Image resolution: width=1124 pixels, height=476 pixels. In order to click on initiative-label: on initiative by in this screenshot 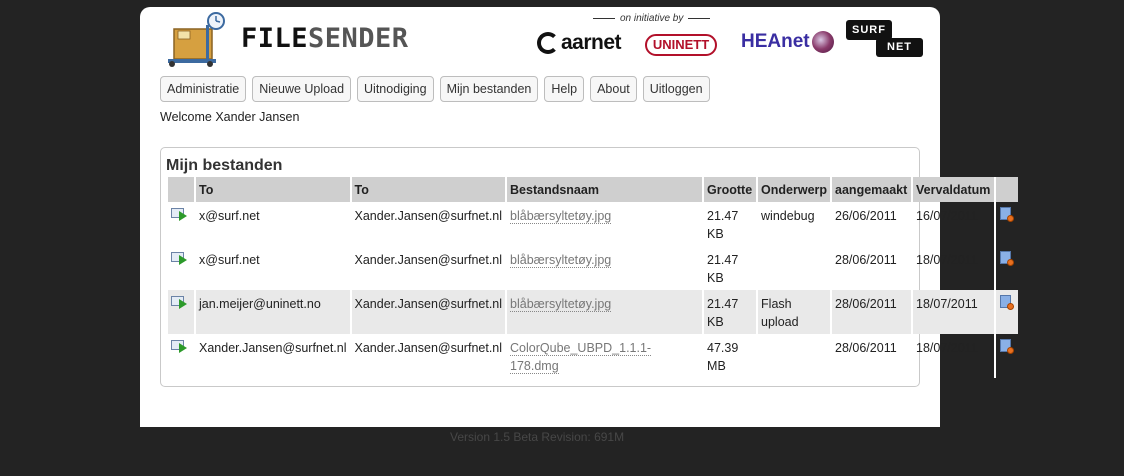, I will do `click(651, 18)`.